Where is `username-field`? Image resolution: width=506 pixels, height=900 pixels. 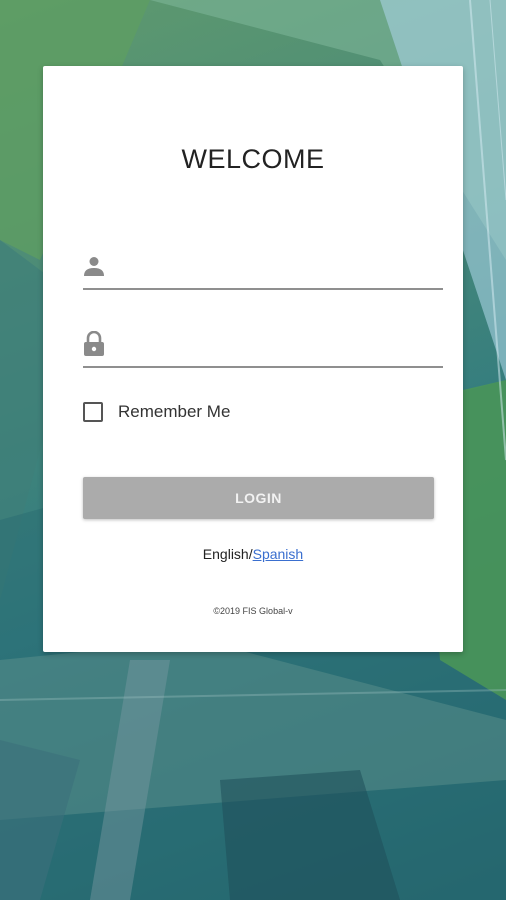
username-field is located at coordinates (263, 267).